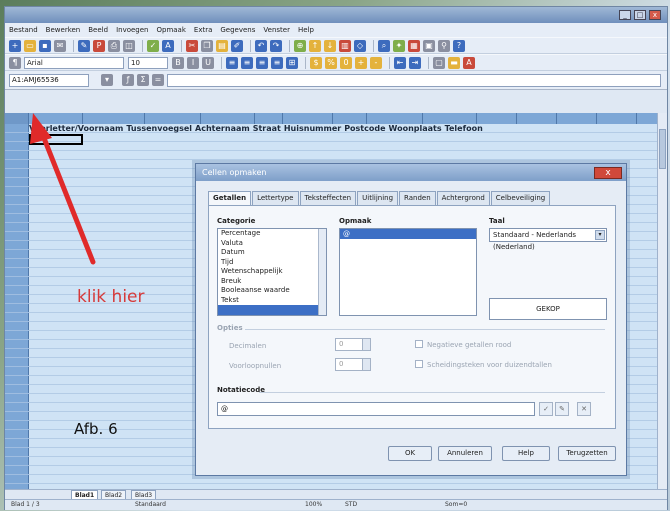  What do you see at coordinates (153, 45) in the screenshot?
I see `spellcheck-icon: ✓` at bounding box center [153, 45].